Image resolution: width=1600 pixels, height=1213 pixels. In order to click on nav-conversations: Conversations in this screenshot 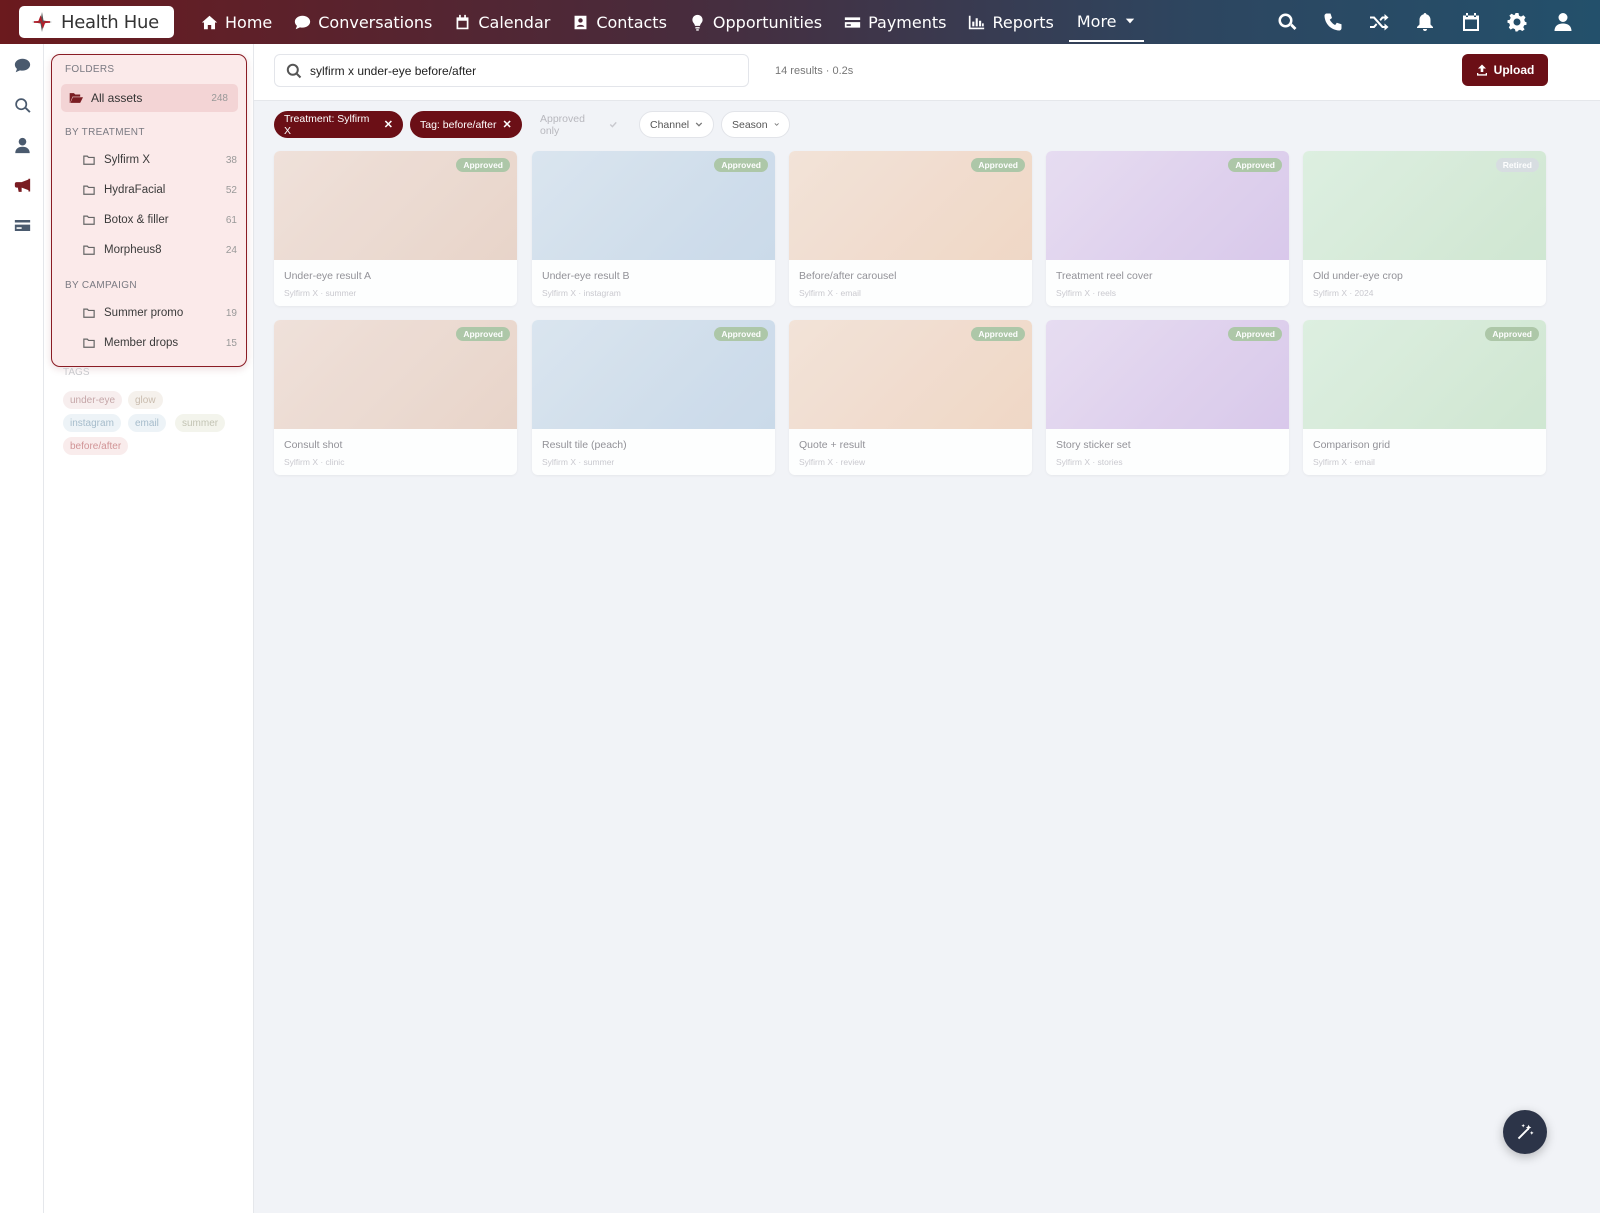, I will do `click(363, 22)`.